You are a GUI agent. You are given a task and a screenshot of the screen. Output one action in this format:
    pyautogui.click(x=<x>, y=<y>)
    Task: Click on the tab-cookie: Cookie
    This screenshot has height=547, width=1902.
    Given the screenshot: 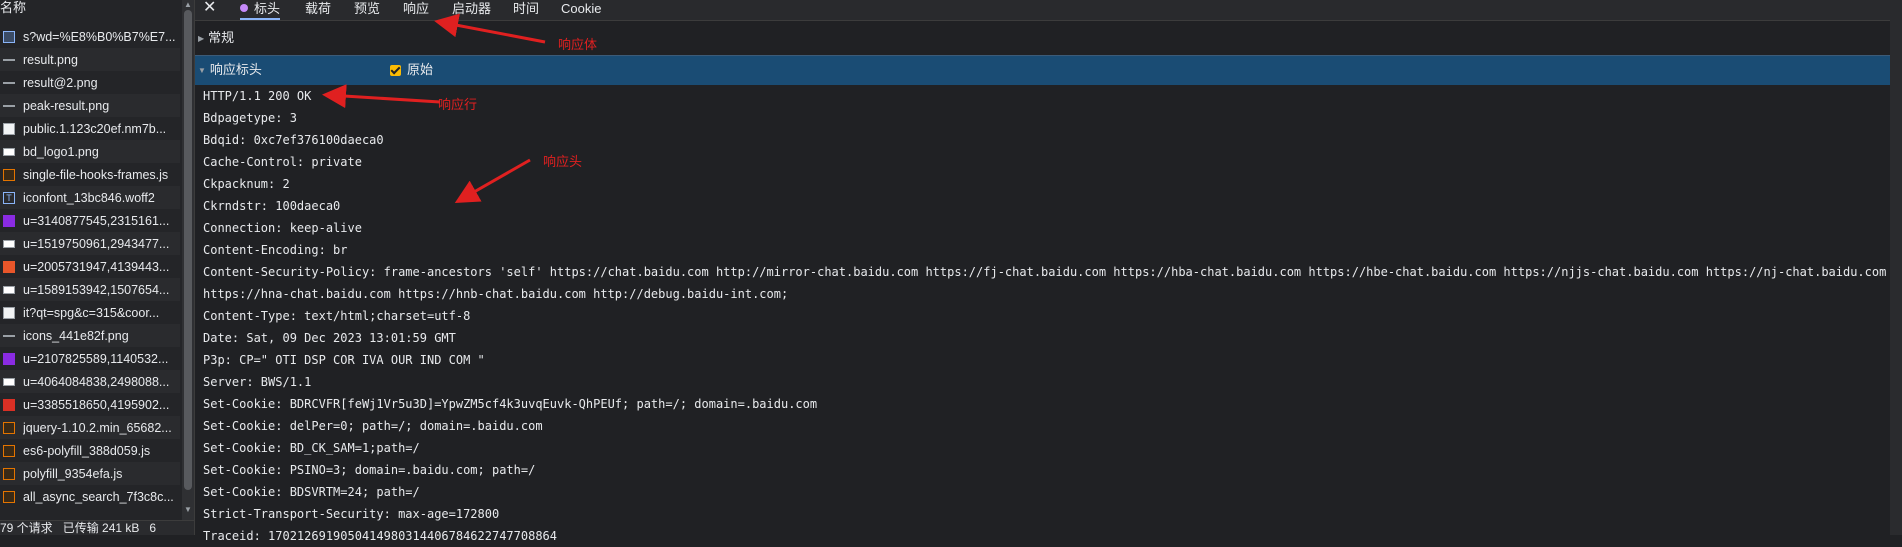 What is the action you would take?
    pyautogui.click(x=581, y=10)
    